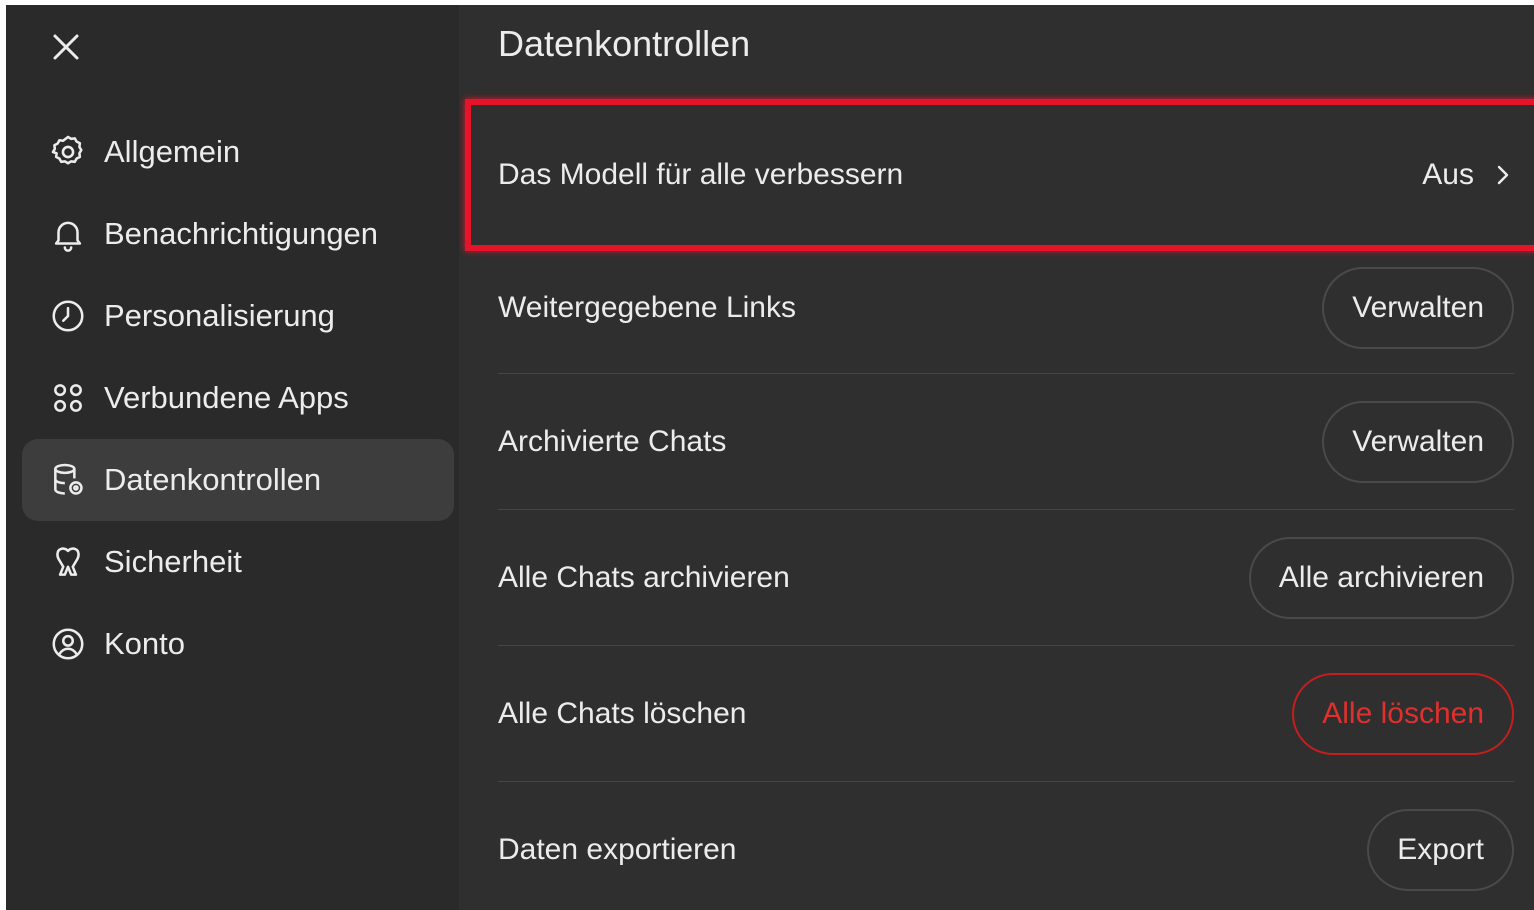  I want to click on setting-value: Aus, so click(1448, 174).